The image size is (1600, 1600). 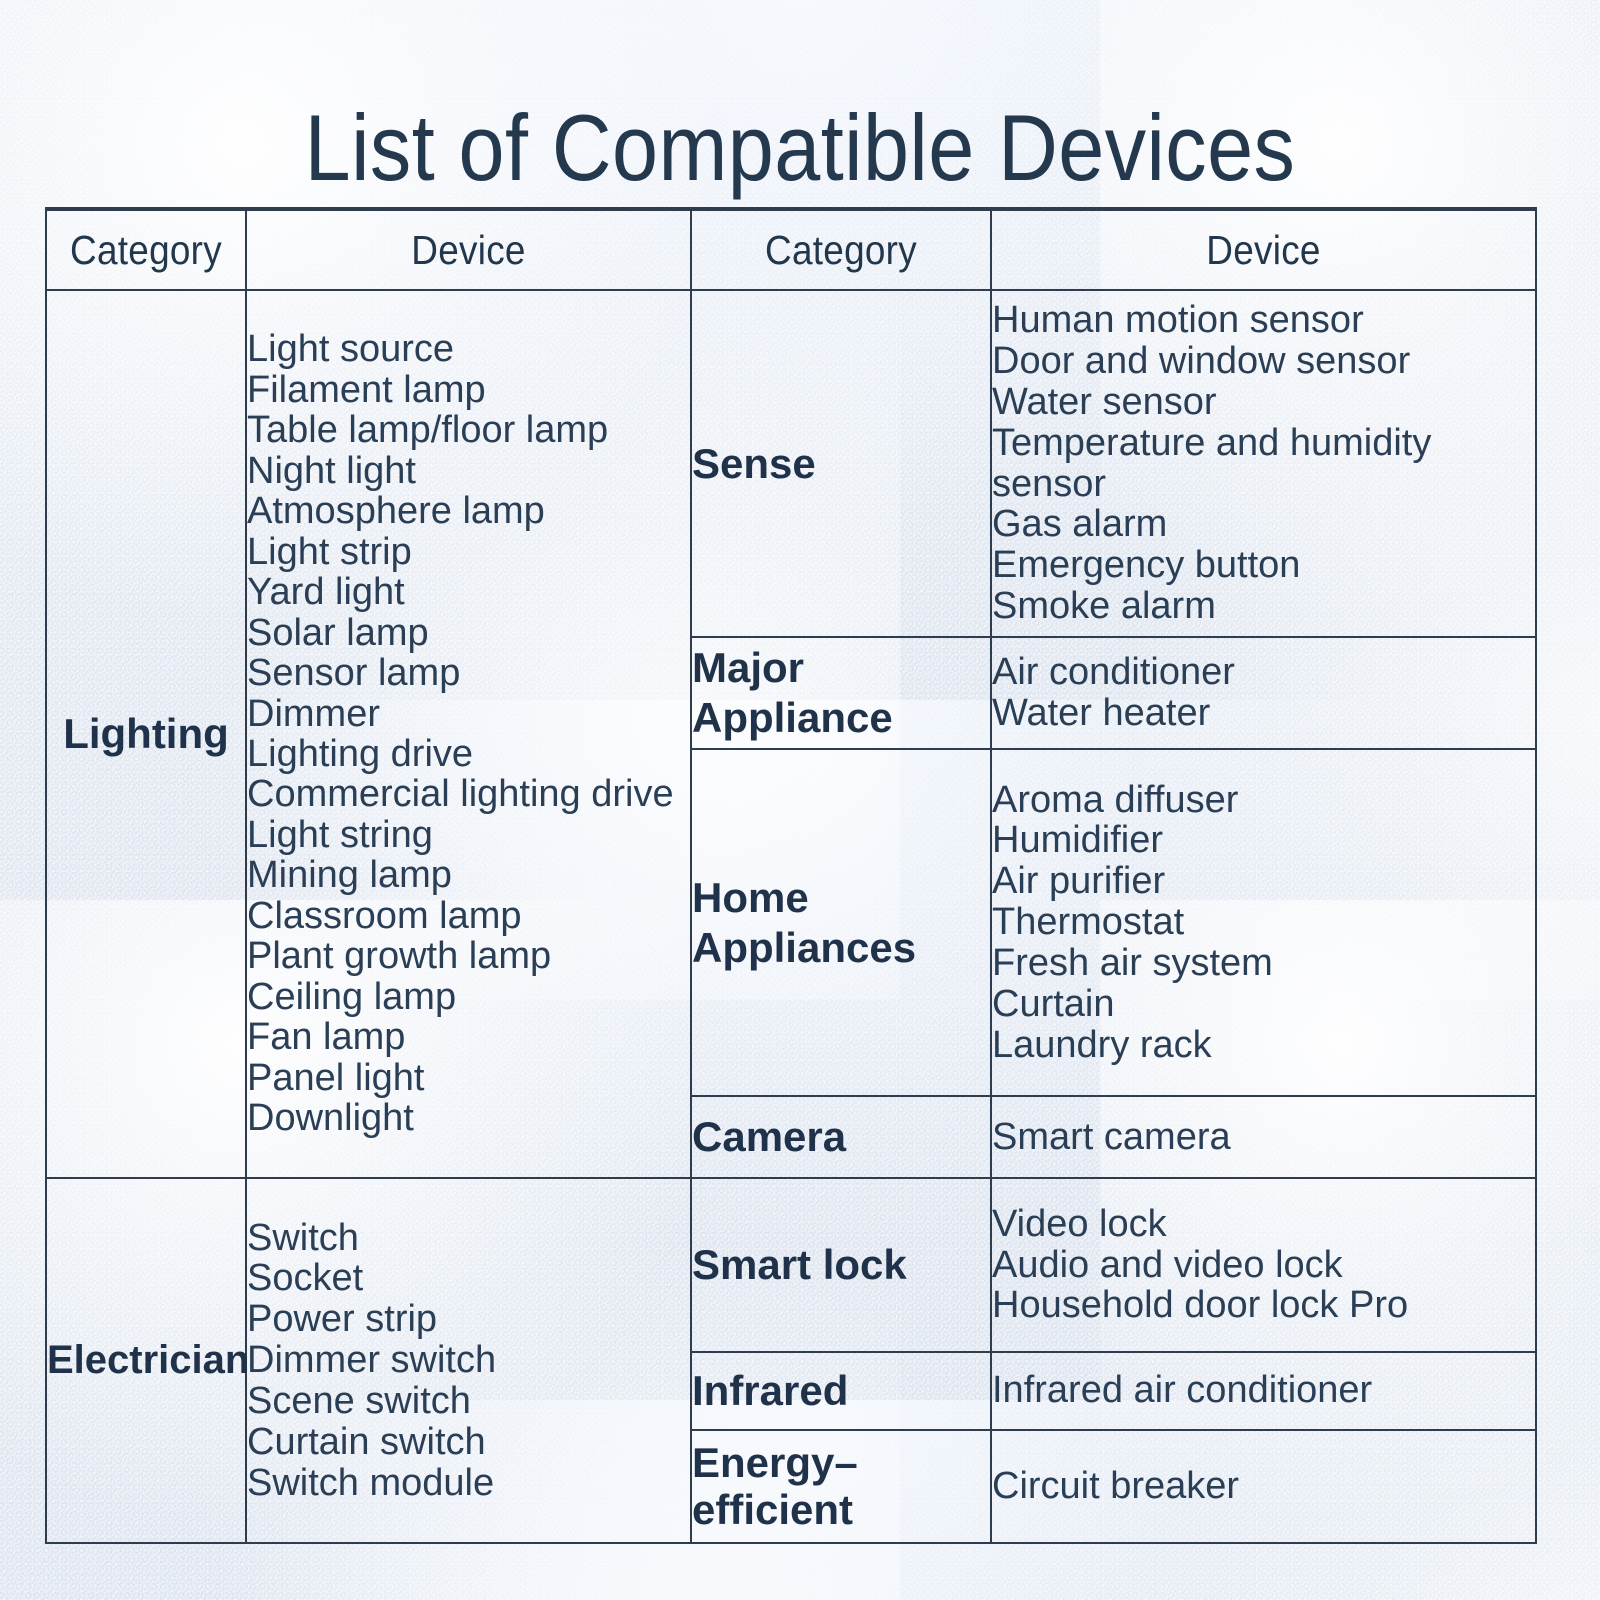 What do you see at coordinates (336, 1077) in the screenshot?
I see `list-item: Panel light` at bounding box center [336, 1077].